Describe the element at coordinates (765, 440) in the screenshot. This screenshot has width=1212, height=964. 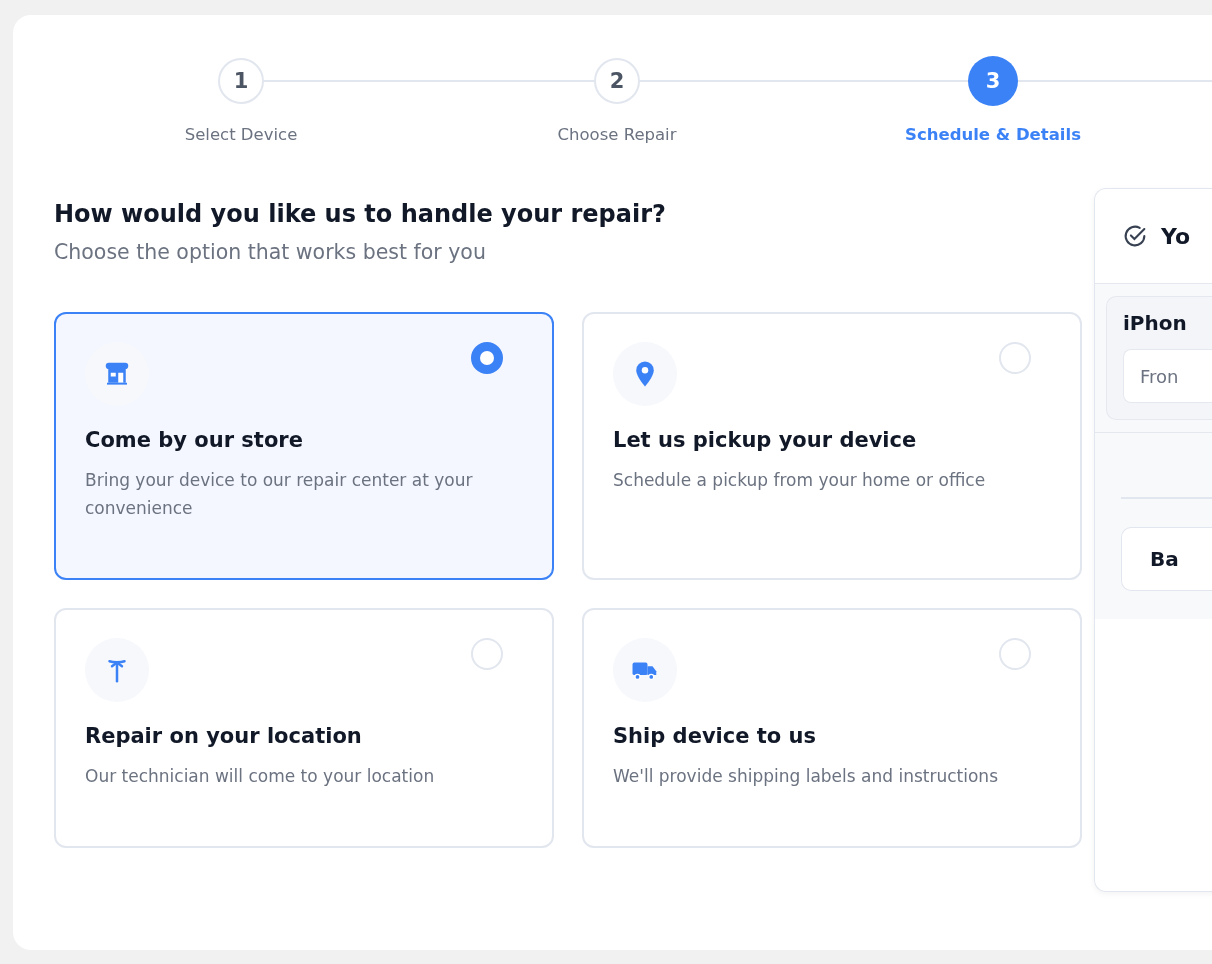
I see `option-title: Let us pickup your device` at that location.